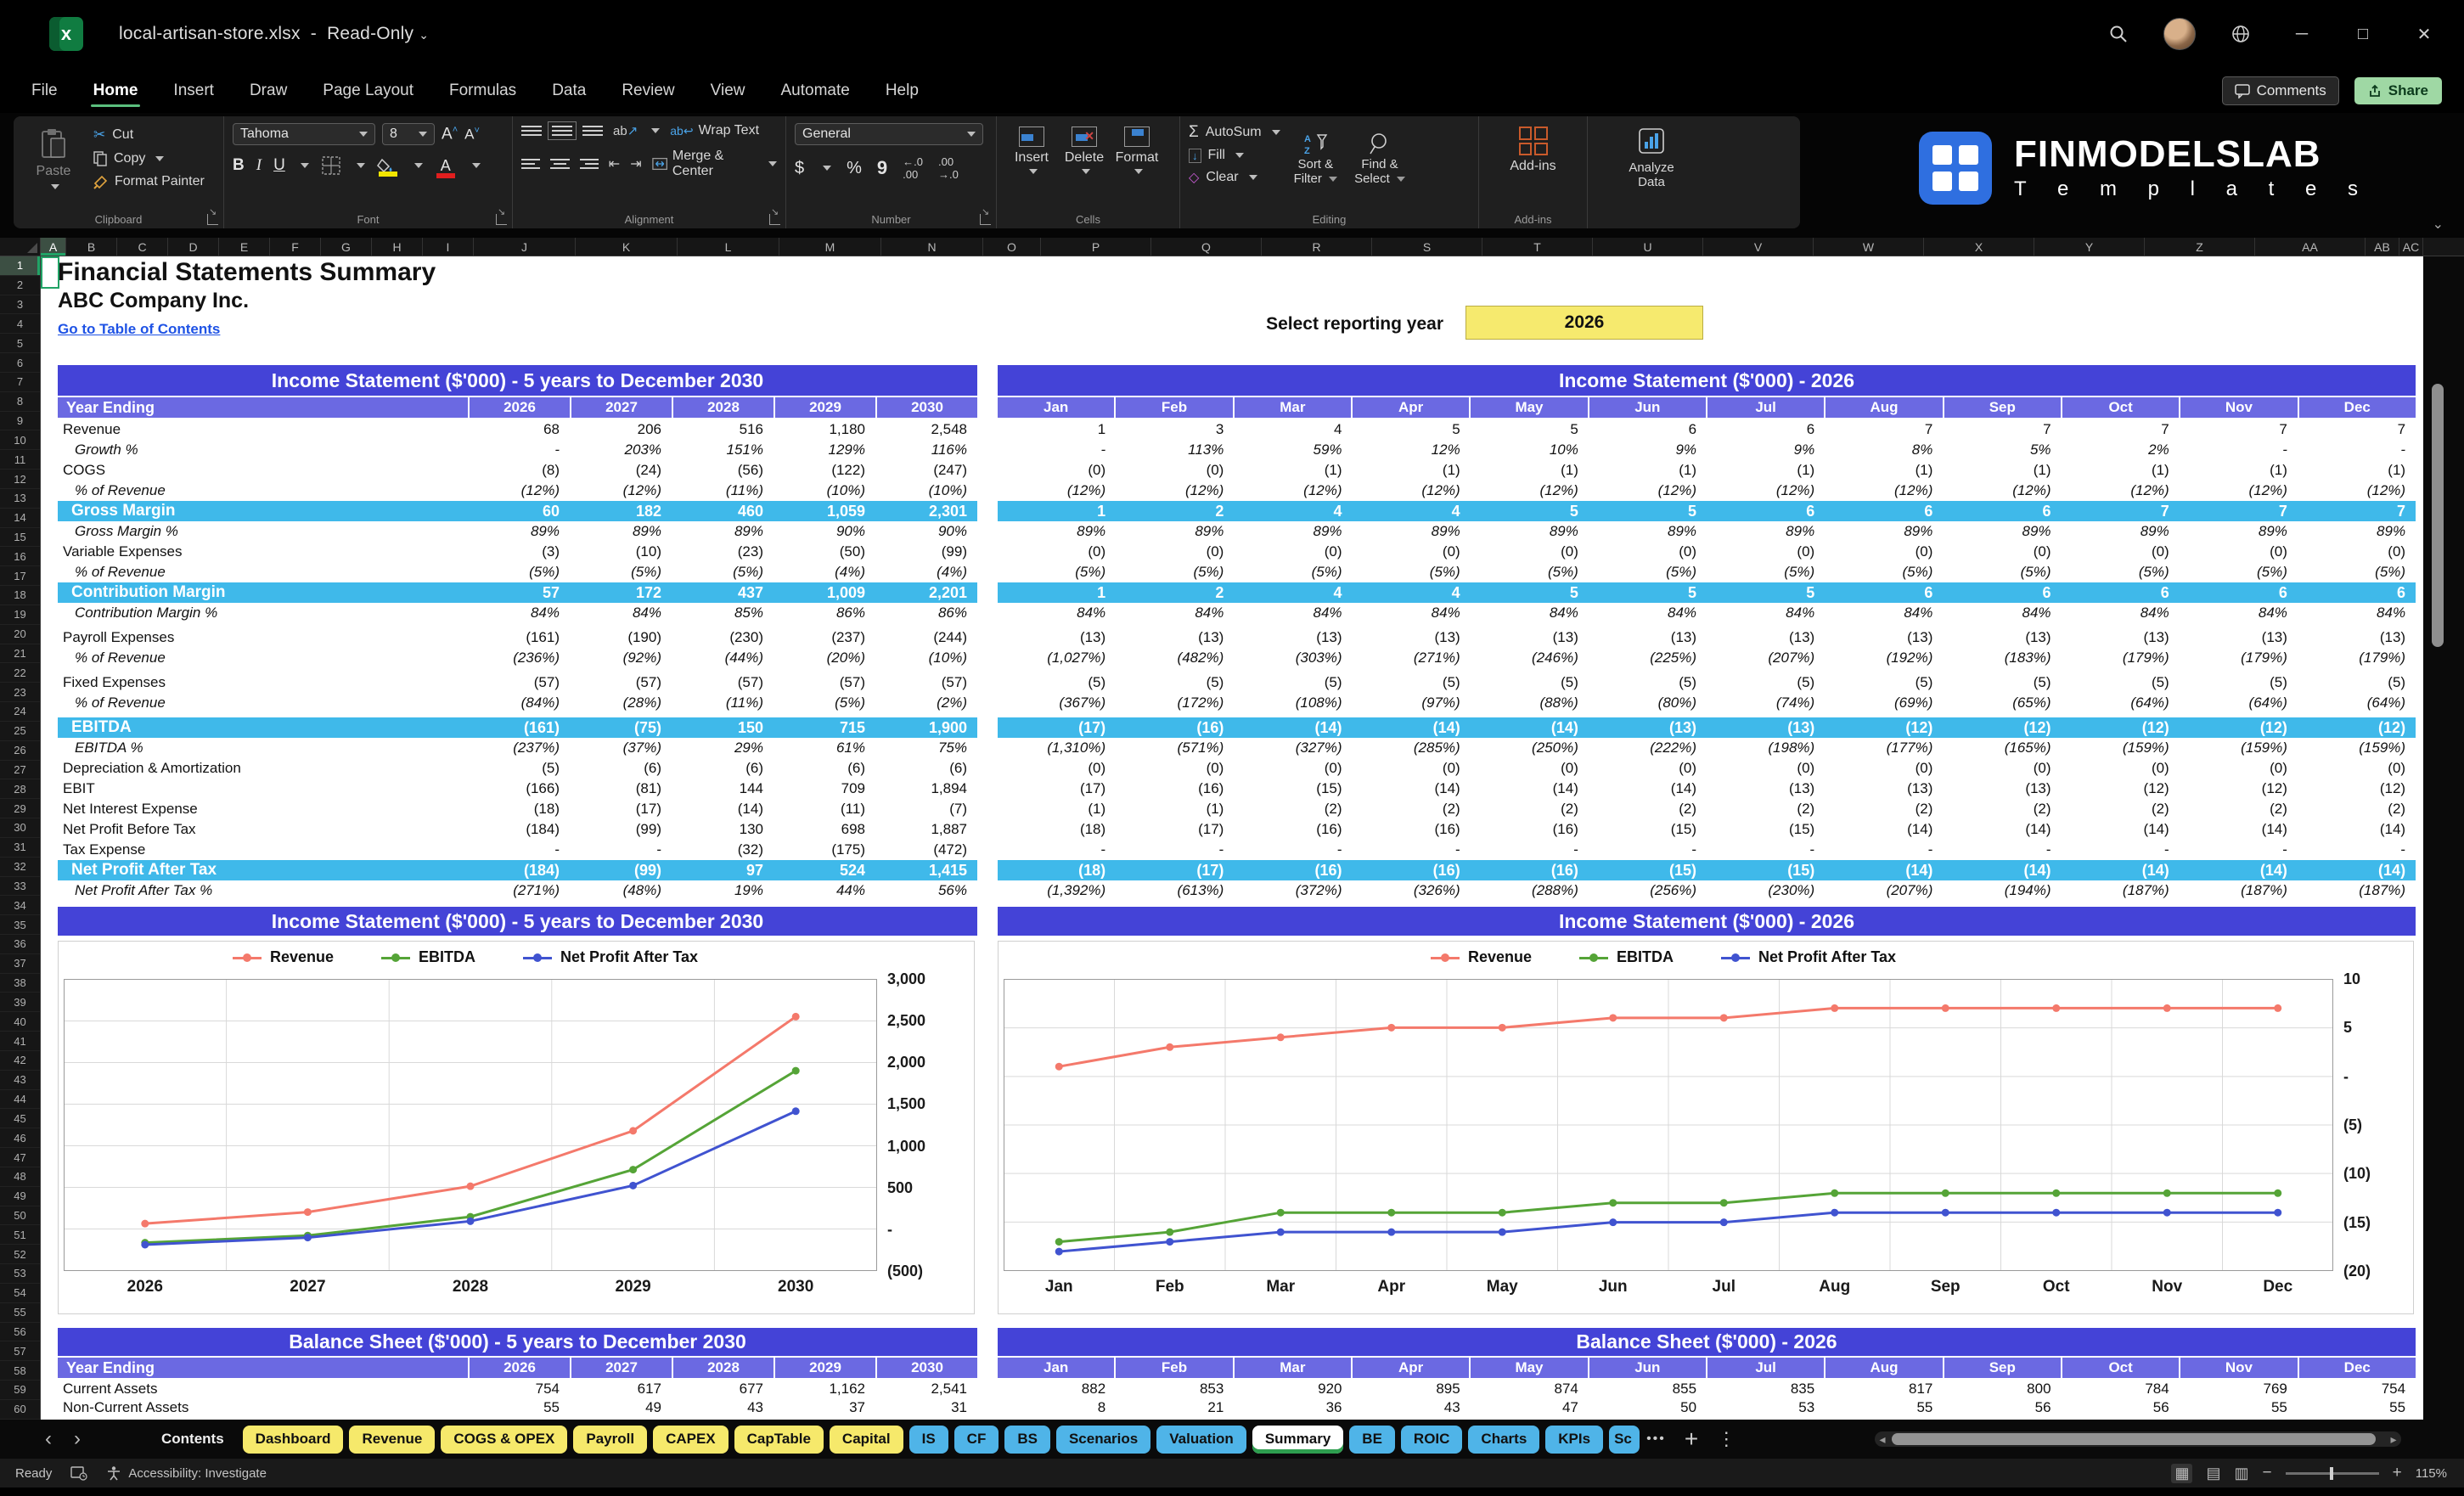 The image size is (2464, 1496). Describe the element at coordinates (774, 215) in the screenshot. I see `alignment-dialog-launcher` at that location.